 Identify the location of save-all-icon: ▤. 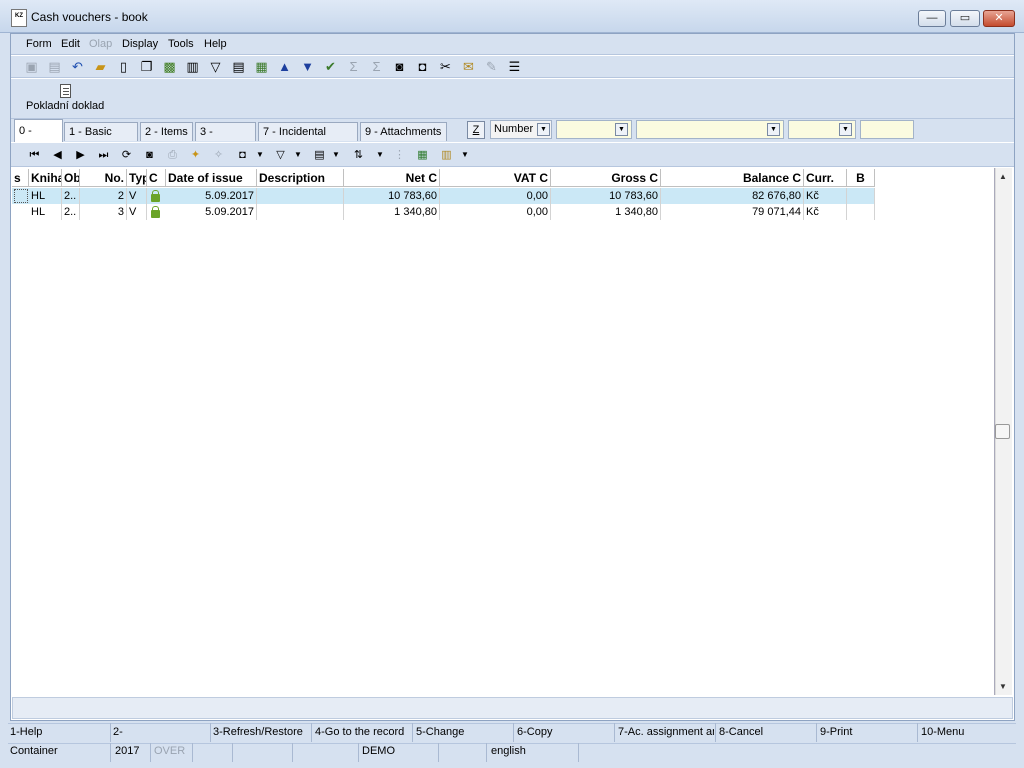
(54, 67).